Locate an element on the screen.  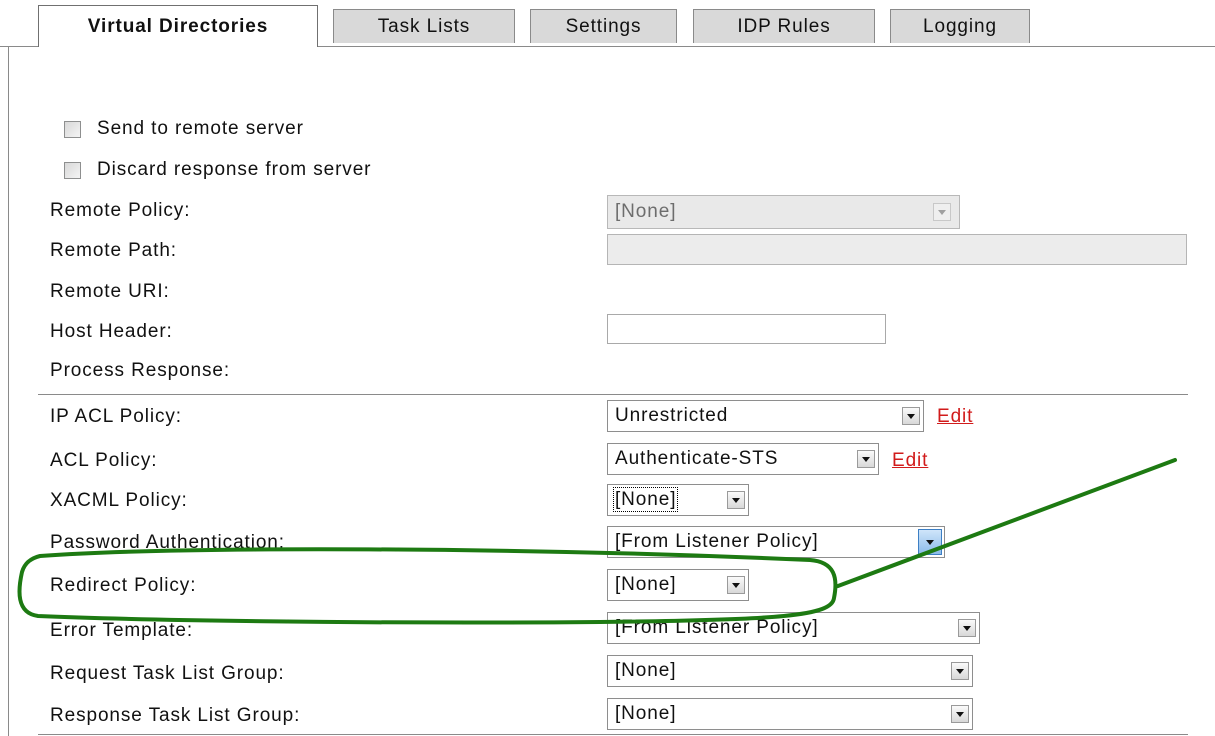
response-task-list-group-select: [None] is located at coordinates (790, 714).